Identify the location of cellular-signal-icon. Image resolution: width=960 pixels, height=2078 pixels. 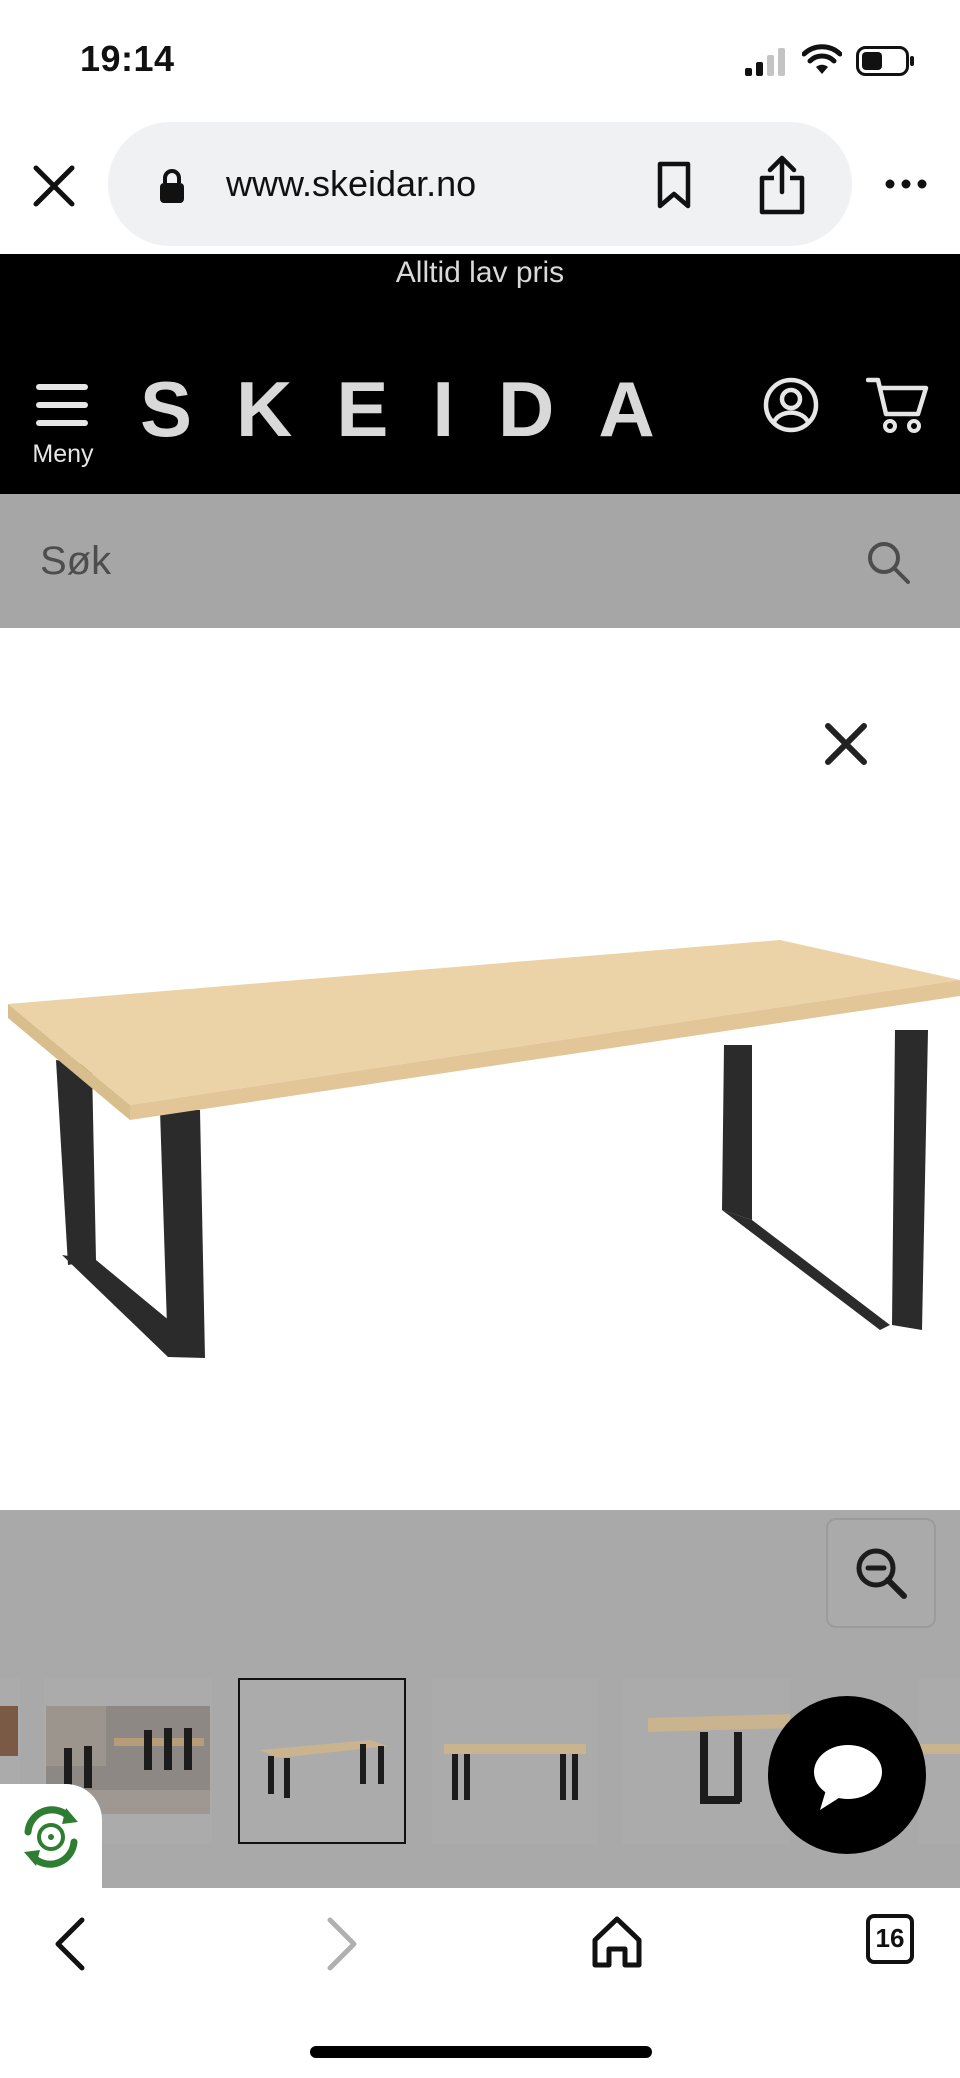
(765, 62).